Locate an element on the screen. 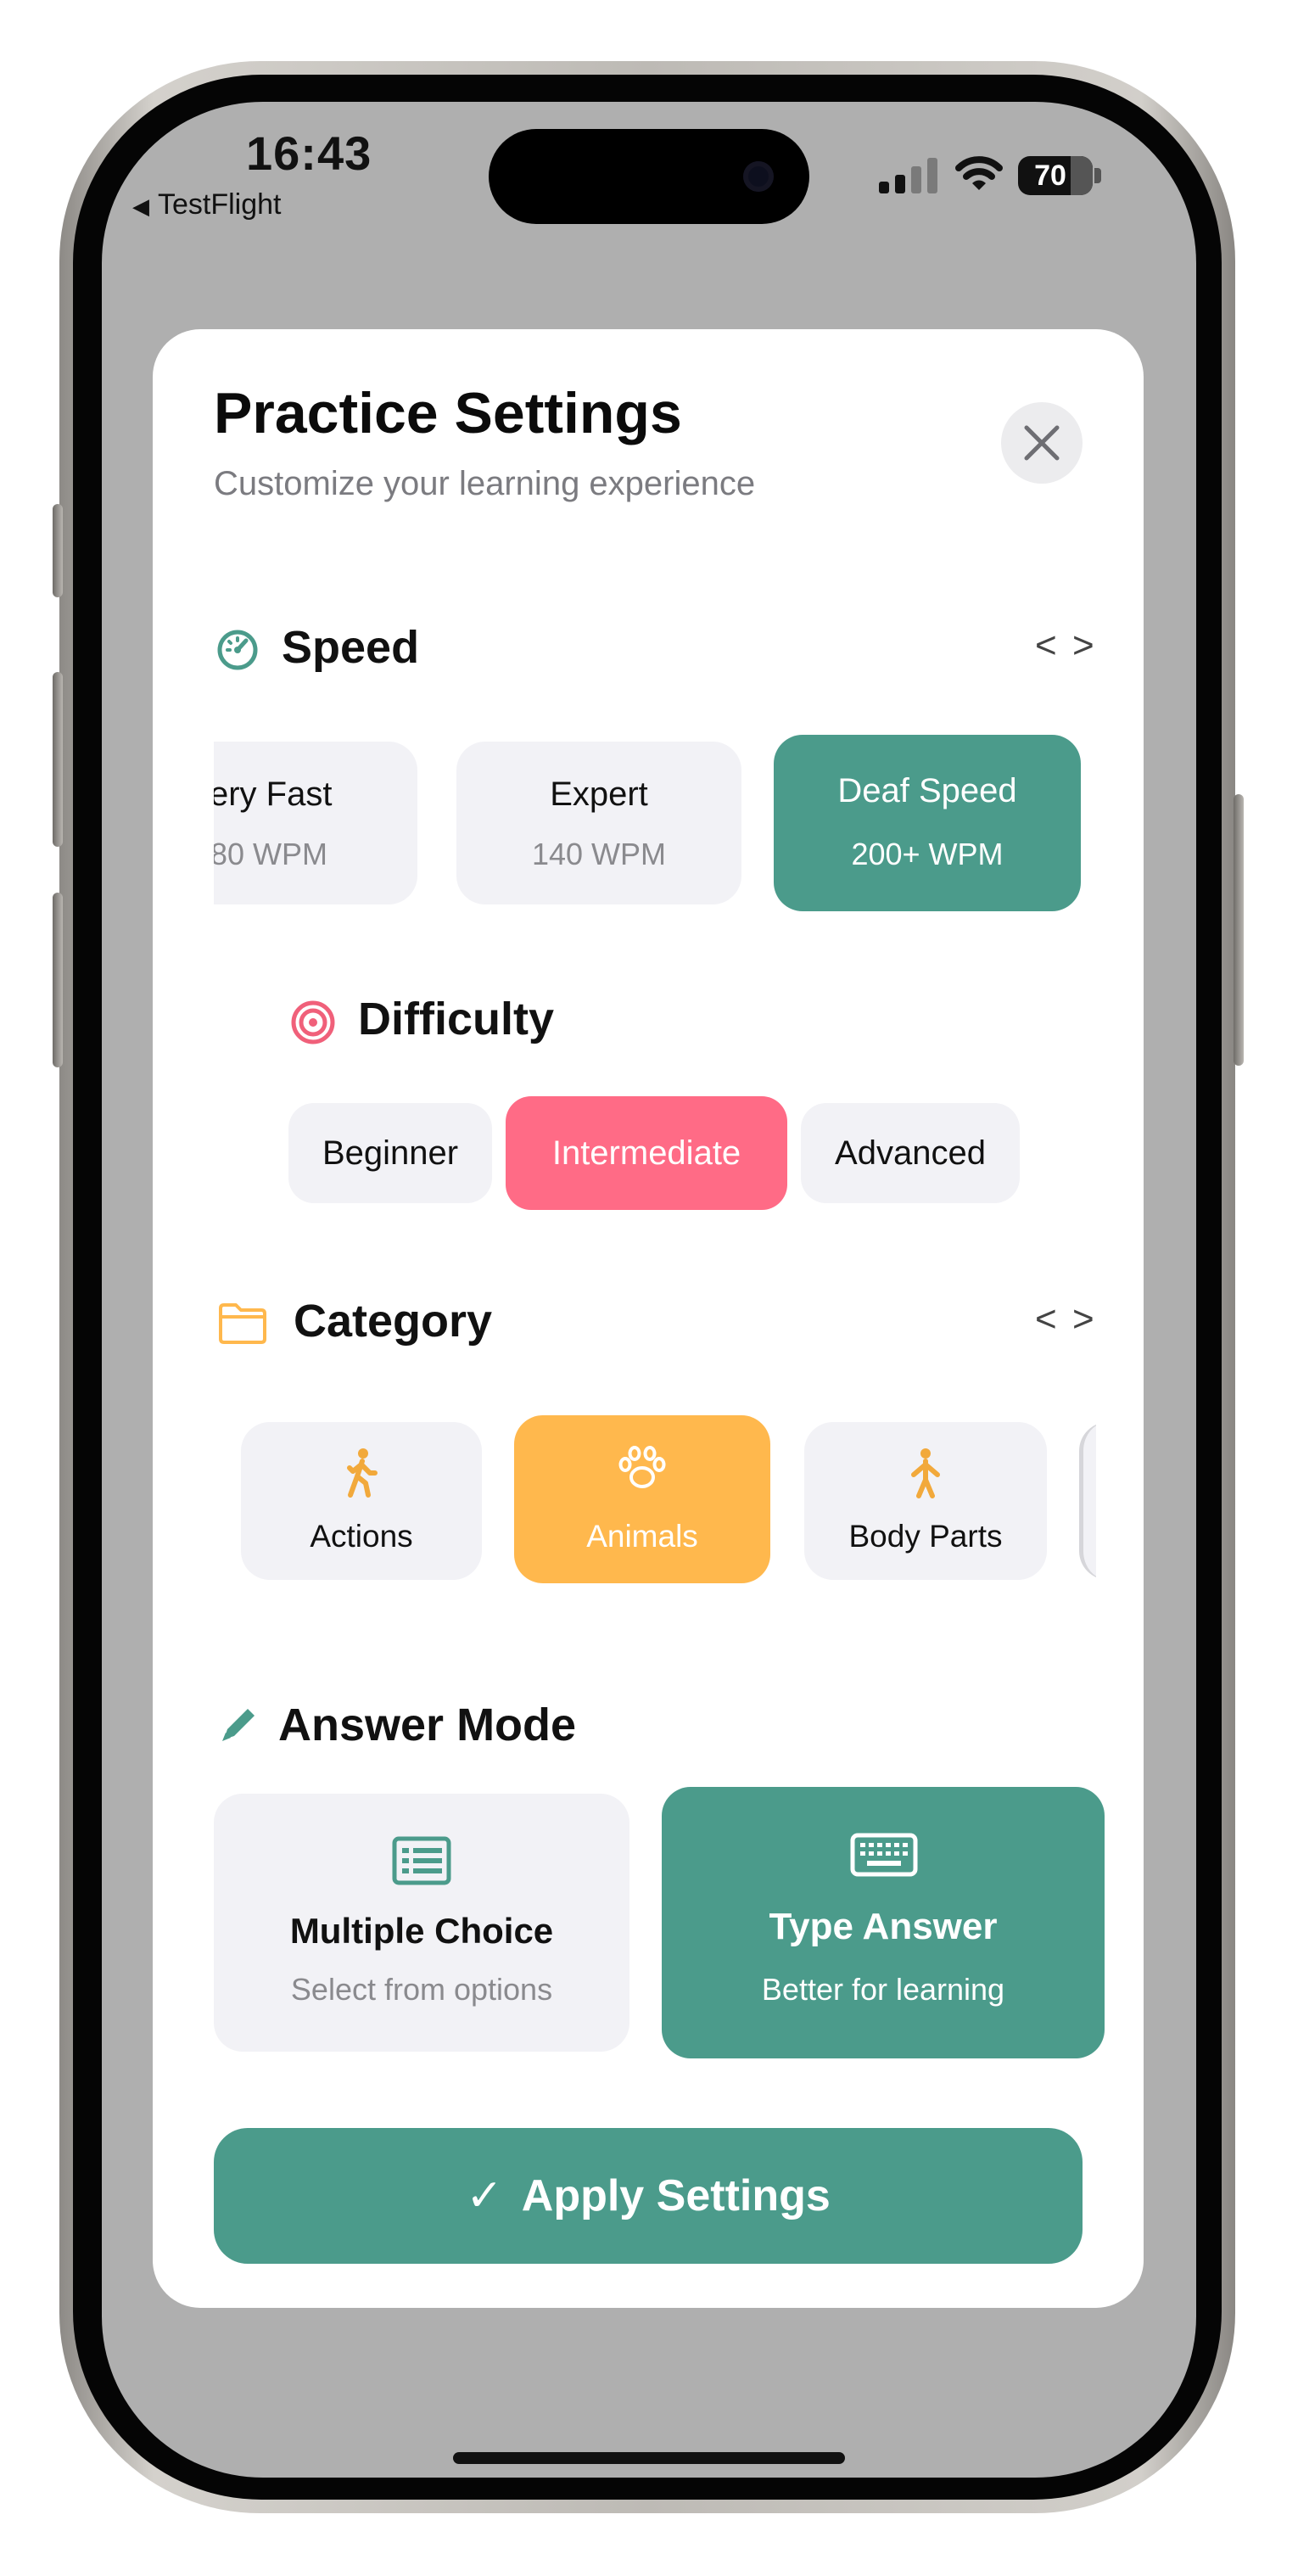 The height and width of the screenshot is (2576, 1298). apply-settings-button: ✓ Apply Settings is located at coordinates (648, 2196).